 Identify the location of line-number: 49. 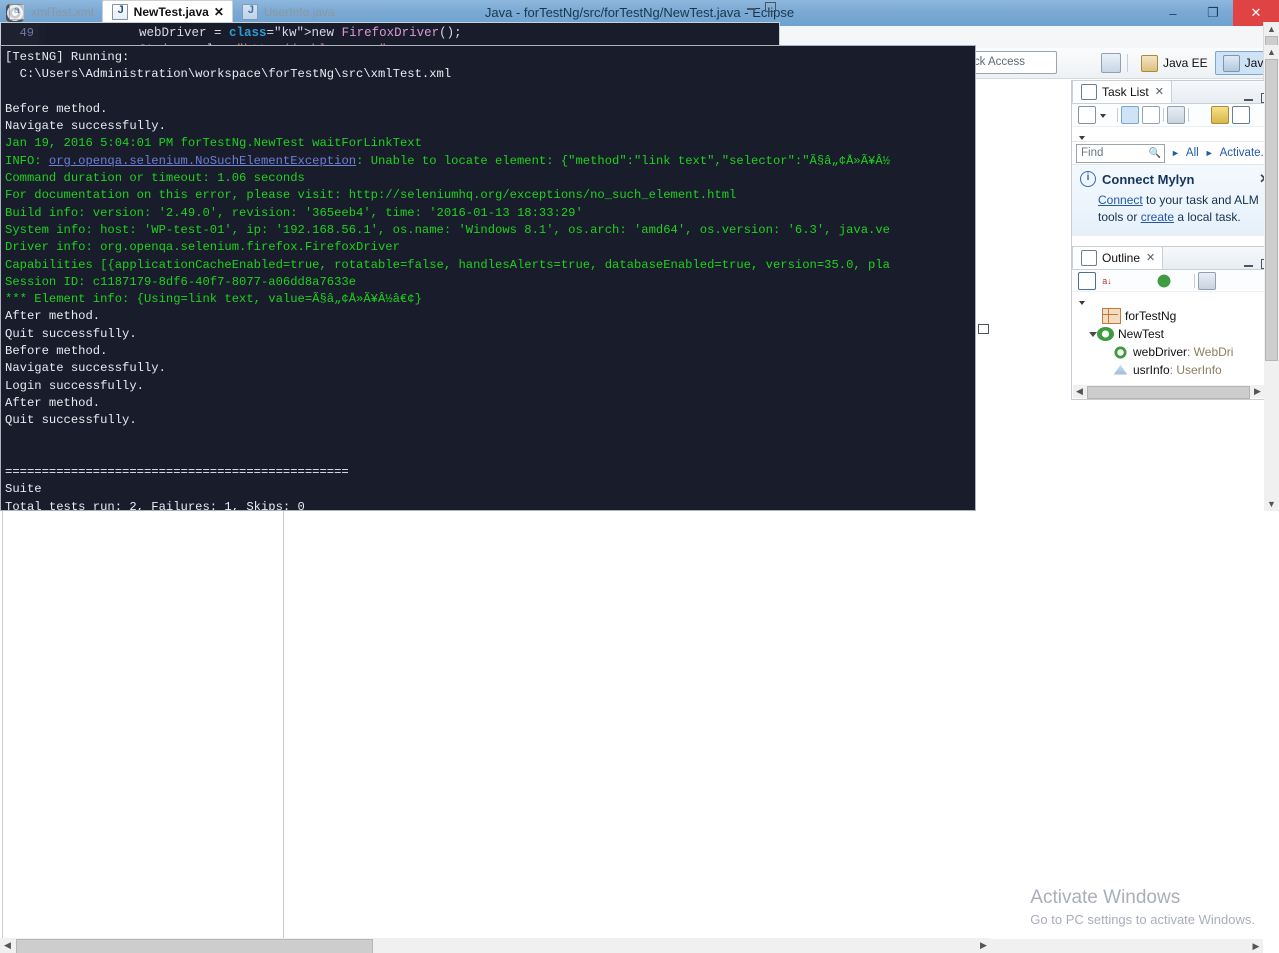
(26, 33).